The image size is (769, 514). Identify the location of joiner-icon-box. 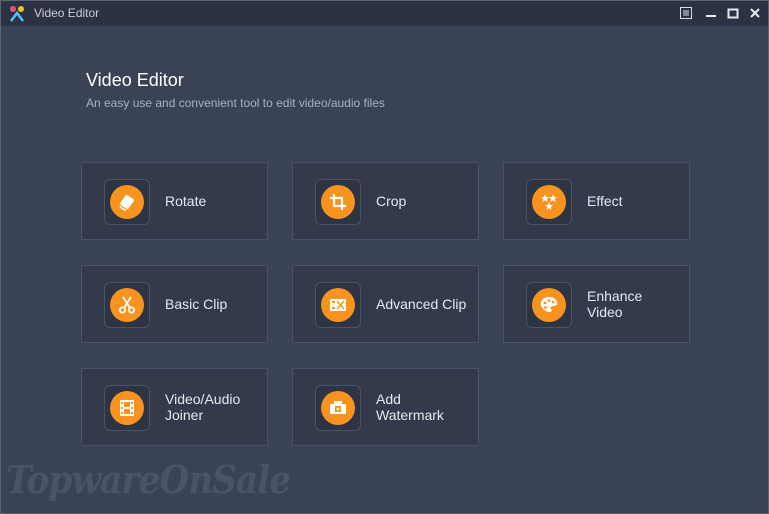
(127, 408).